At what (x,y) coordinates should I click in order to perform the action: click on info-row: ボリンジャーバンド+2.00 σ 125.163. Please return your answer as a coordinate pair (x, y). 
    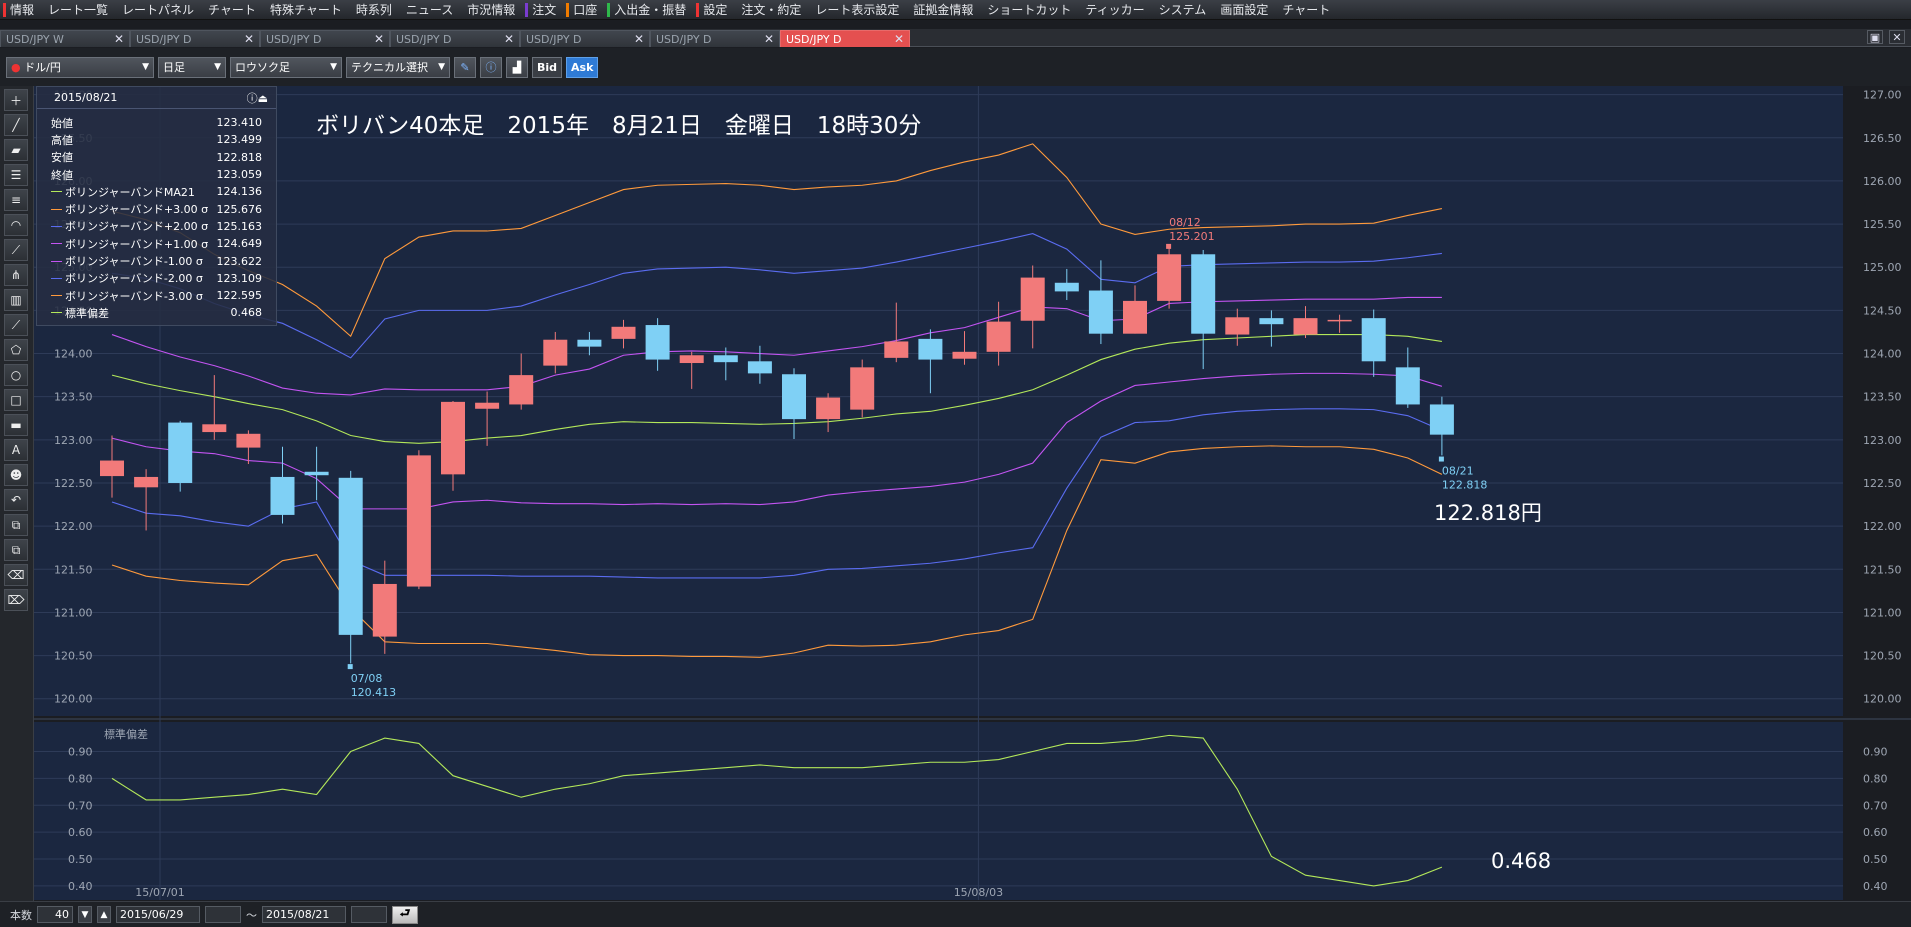
    Looking at the image, I should click on (156, 226).